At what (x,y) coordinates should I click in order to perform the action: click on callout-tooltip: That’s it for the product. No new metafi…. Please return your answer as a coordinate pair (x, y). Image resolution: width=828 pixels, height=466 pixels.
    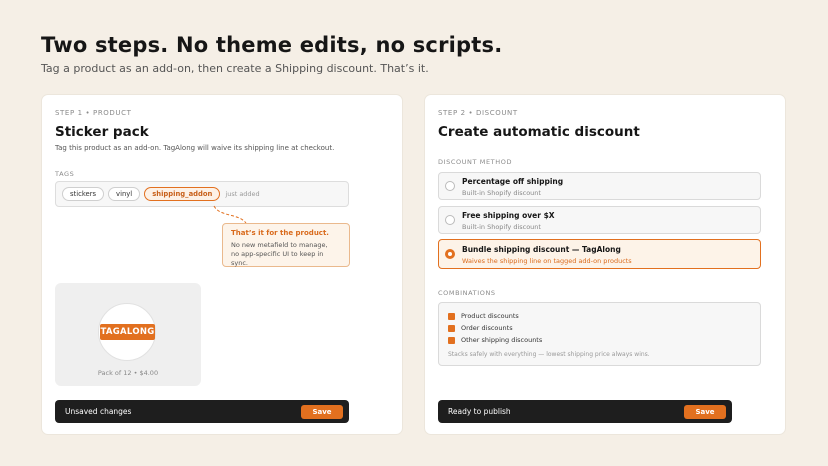
    Looking at the image, I should click on (286, 245).